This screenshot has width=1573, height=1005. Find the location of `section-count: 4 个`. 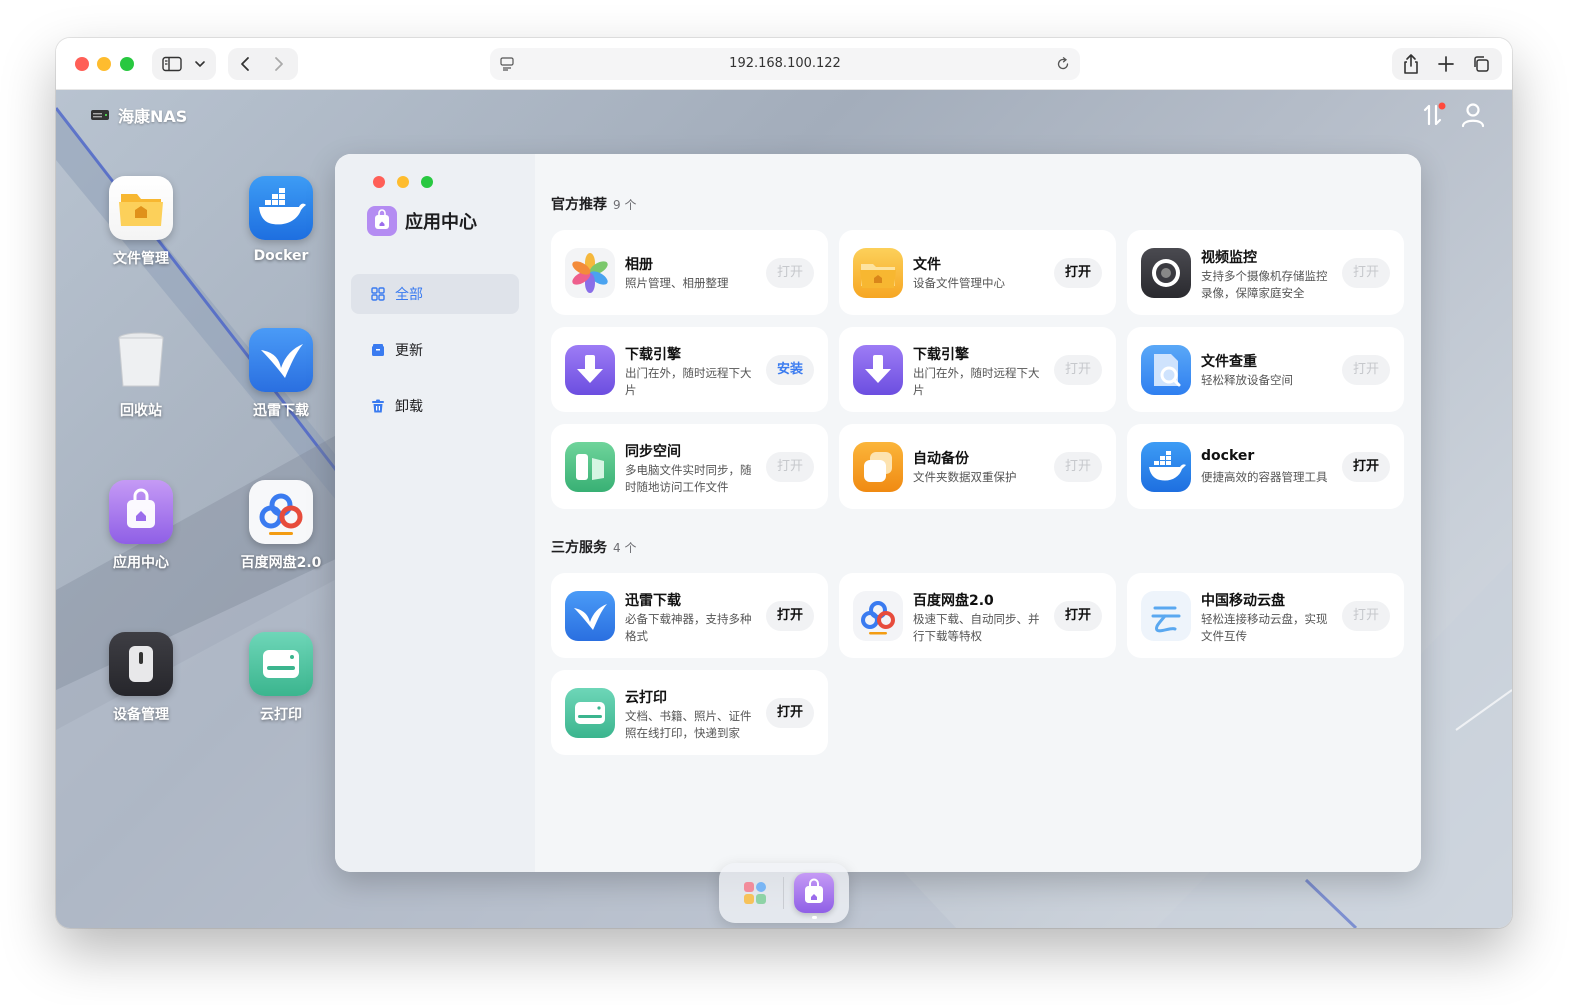

section-count: 4 个 is located at coordinates (625, 548).